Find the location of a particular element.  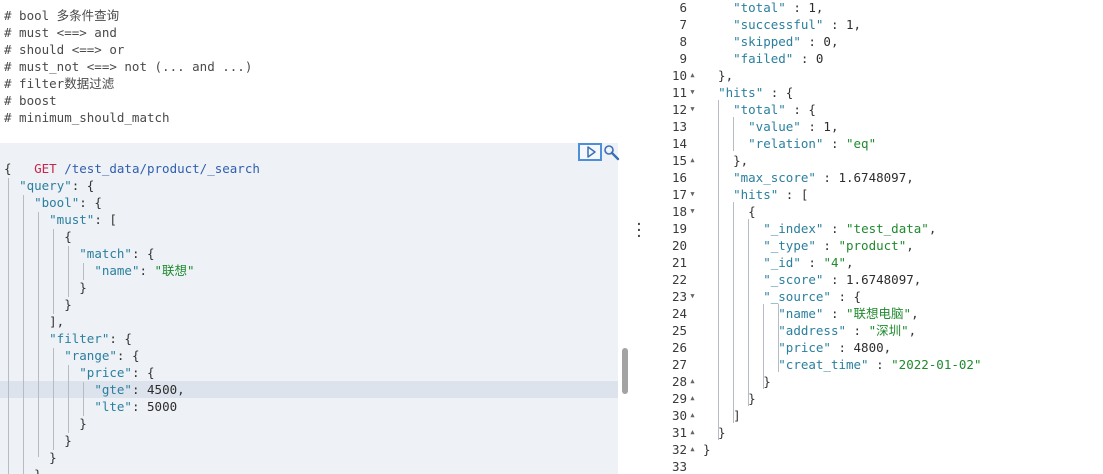

response-line: "skipped" : 0, is located at coordinates (903, 41).